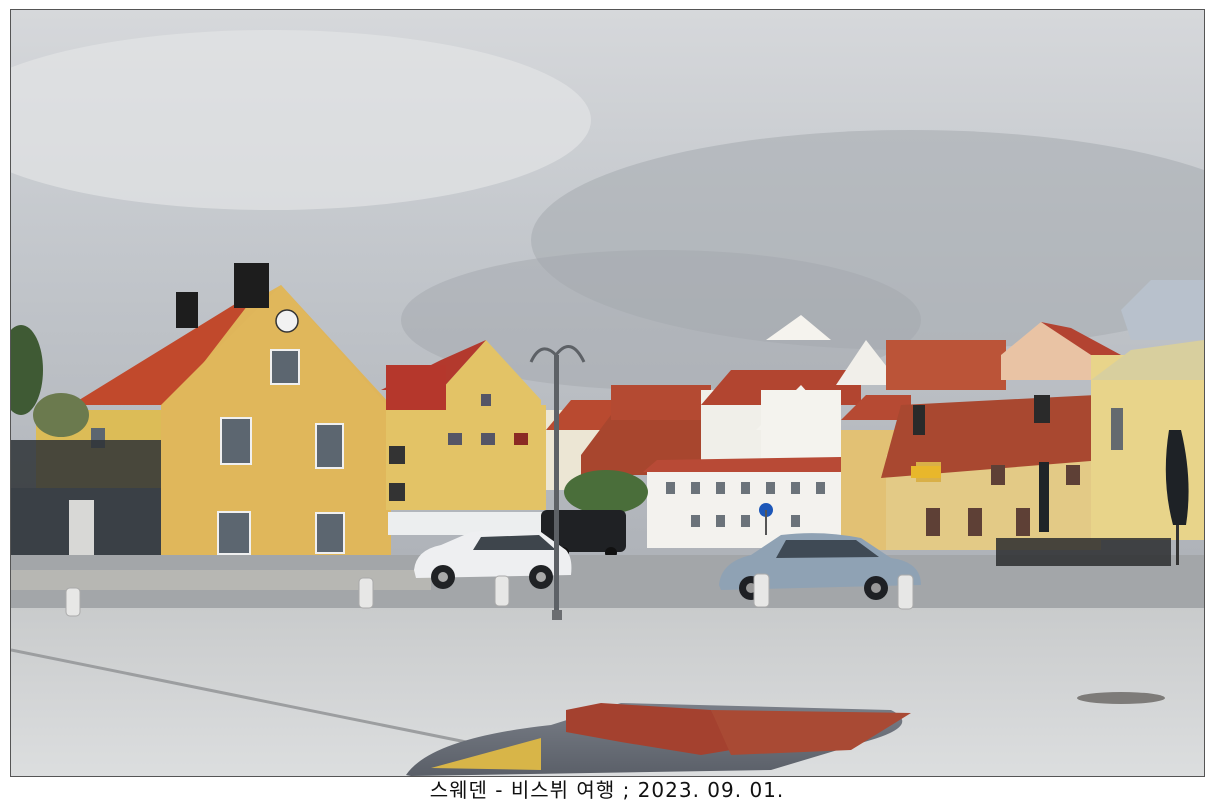 The image size is (1214, 805). Describe the element at coordinates (926, 472) in the screenshot. I see `yellow-sign` at that location.